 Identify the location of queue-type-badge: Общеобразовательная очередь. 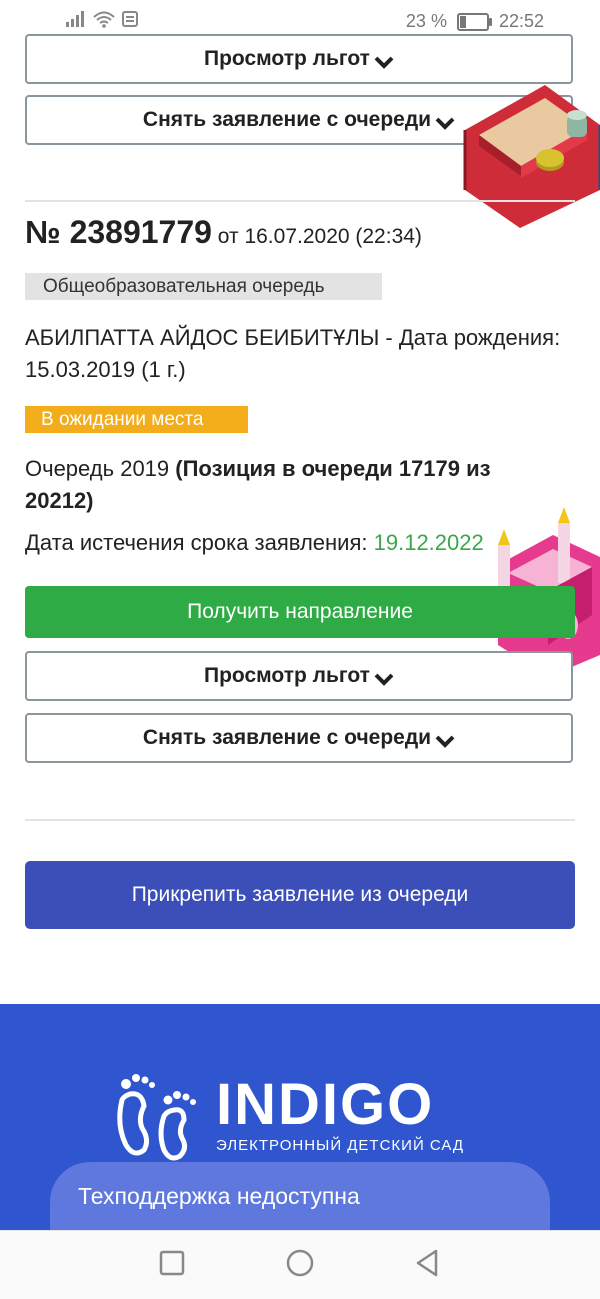
(203, 286).